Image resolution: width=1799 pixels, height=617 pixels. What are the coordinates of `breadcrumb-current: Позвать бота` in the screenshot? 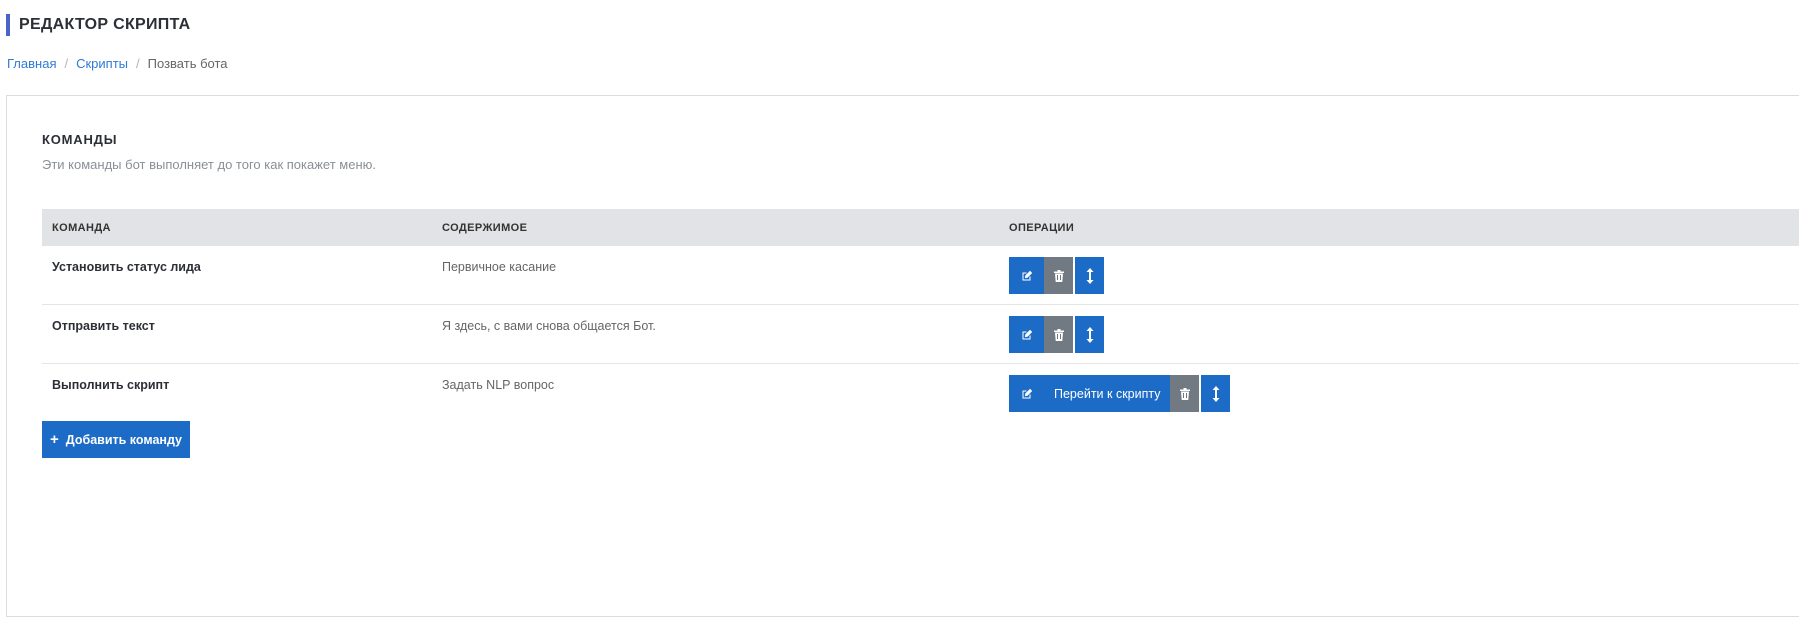 It's located at (187, 63).